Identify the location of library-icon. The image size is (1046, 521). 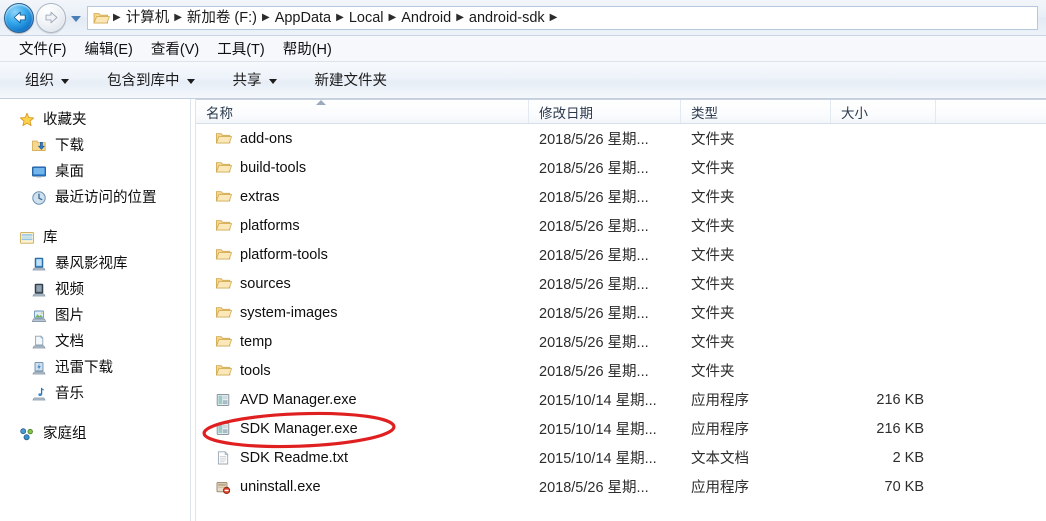
(27, 238).